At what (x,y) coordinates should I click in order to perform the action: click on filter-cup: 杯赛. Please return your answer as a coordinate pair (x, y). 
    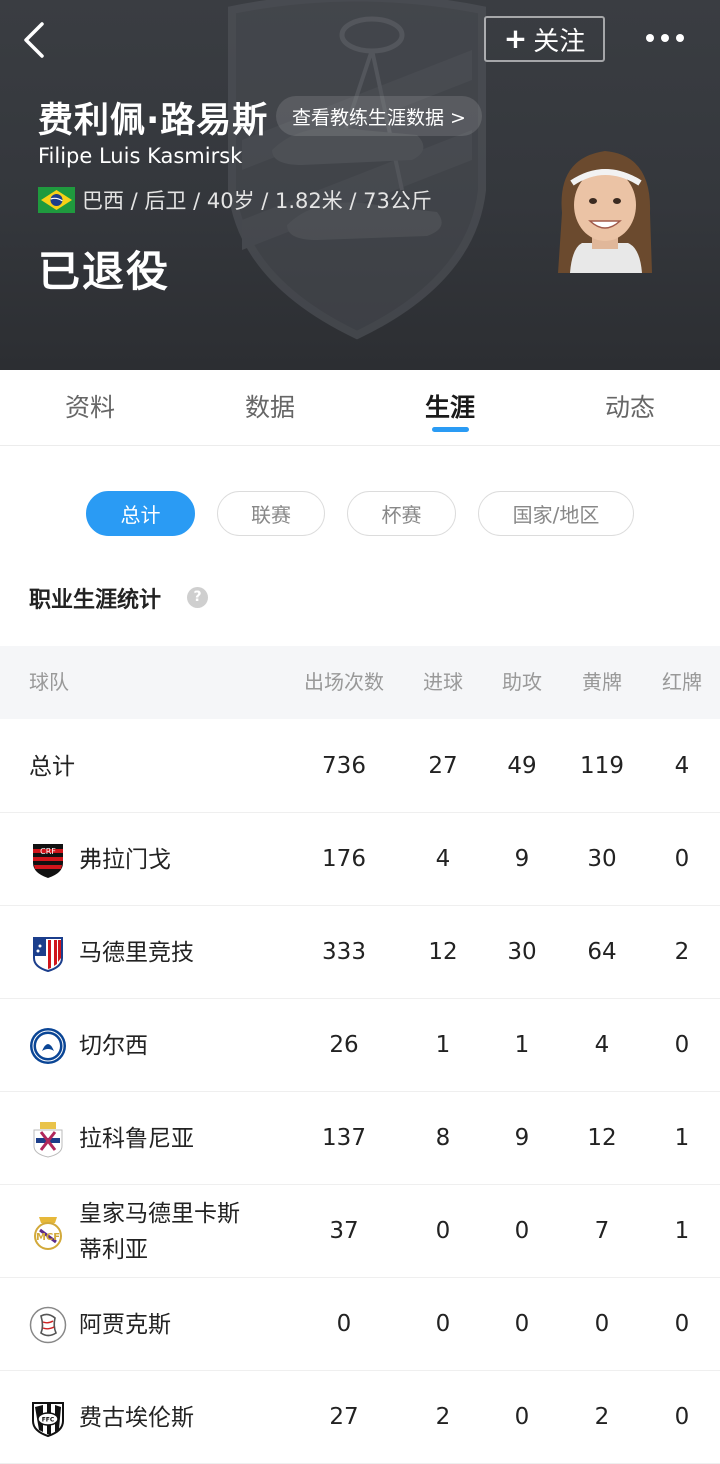
    Looking at the image, I should click on (401, 513).